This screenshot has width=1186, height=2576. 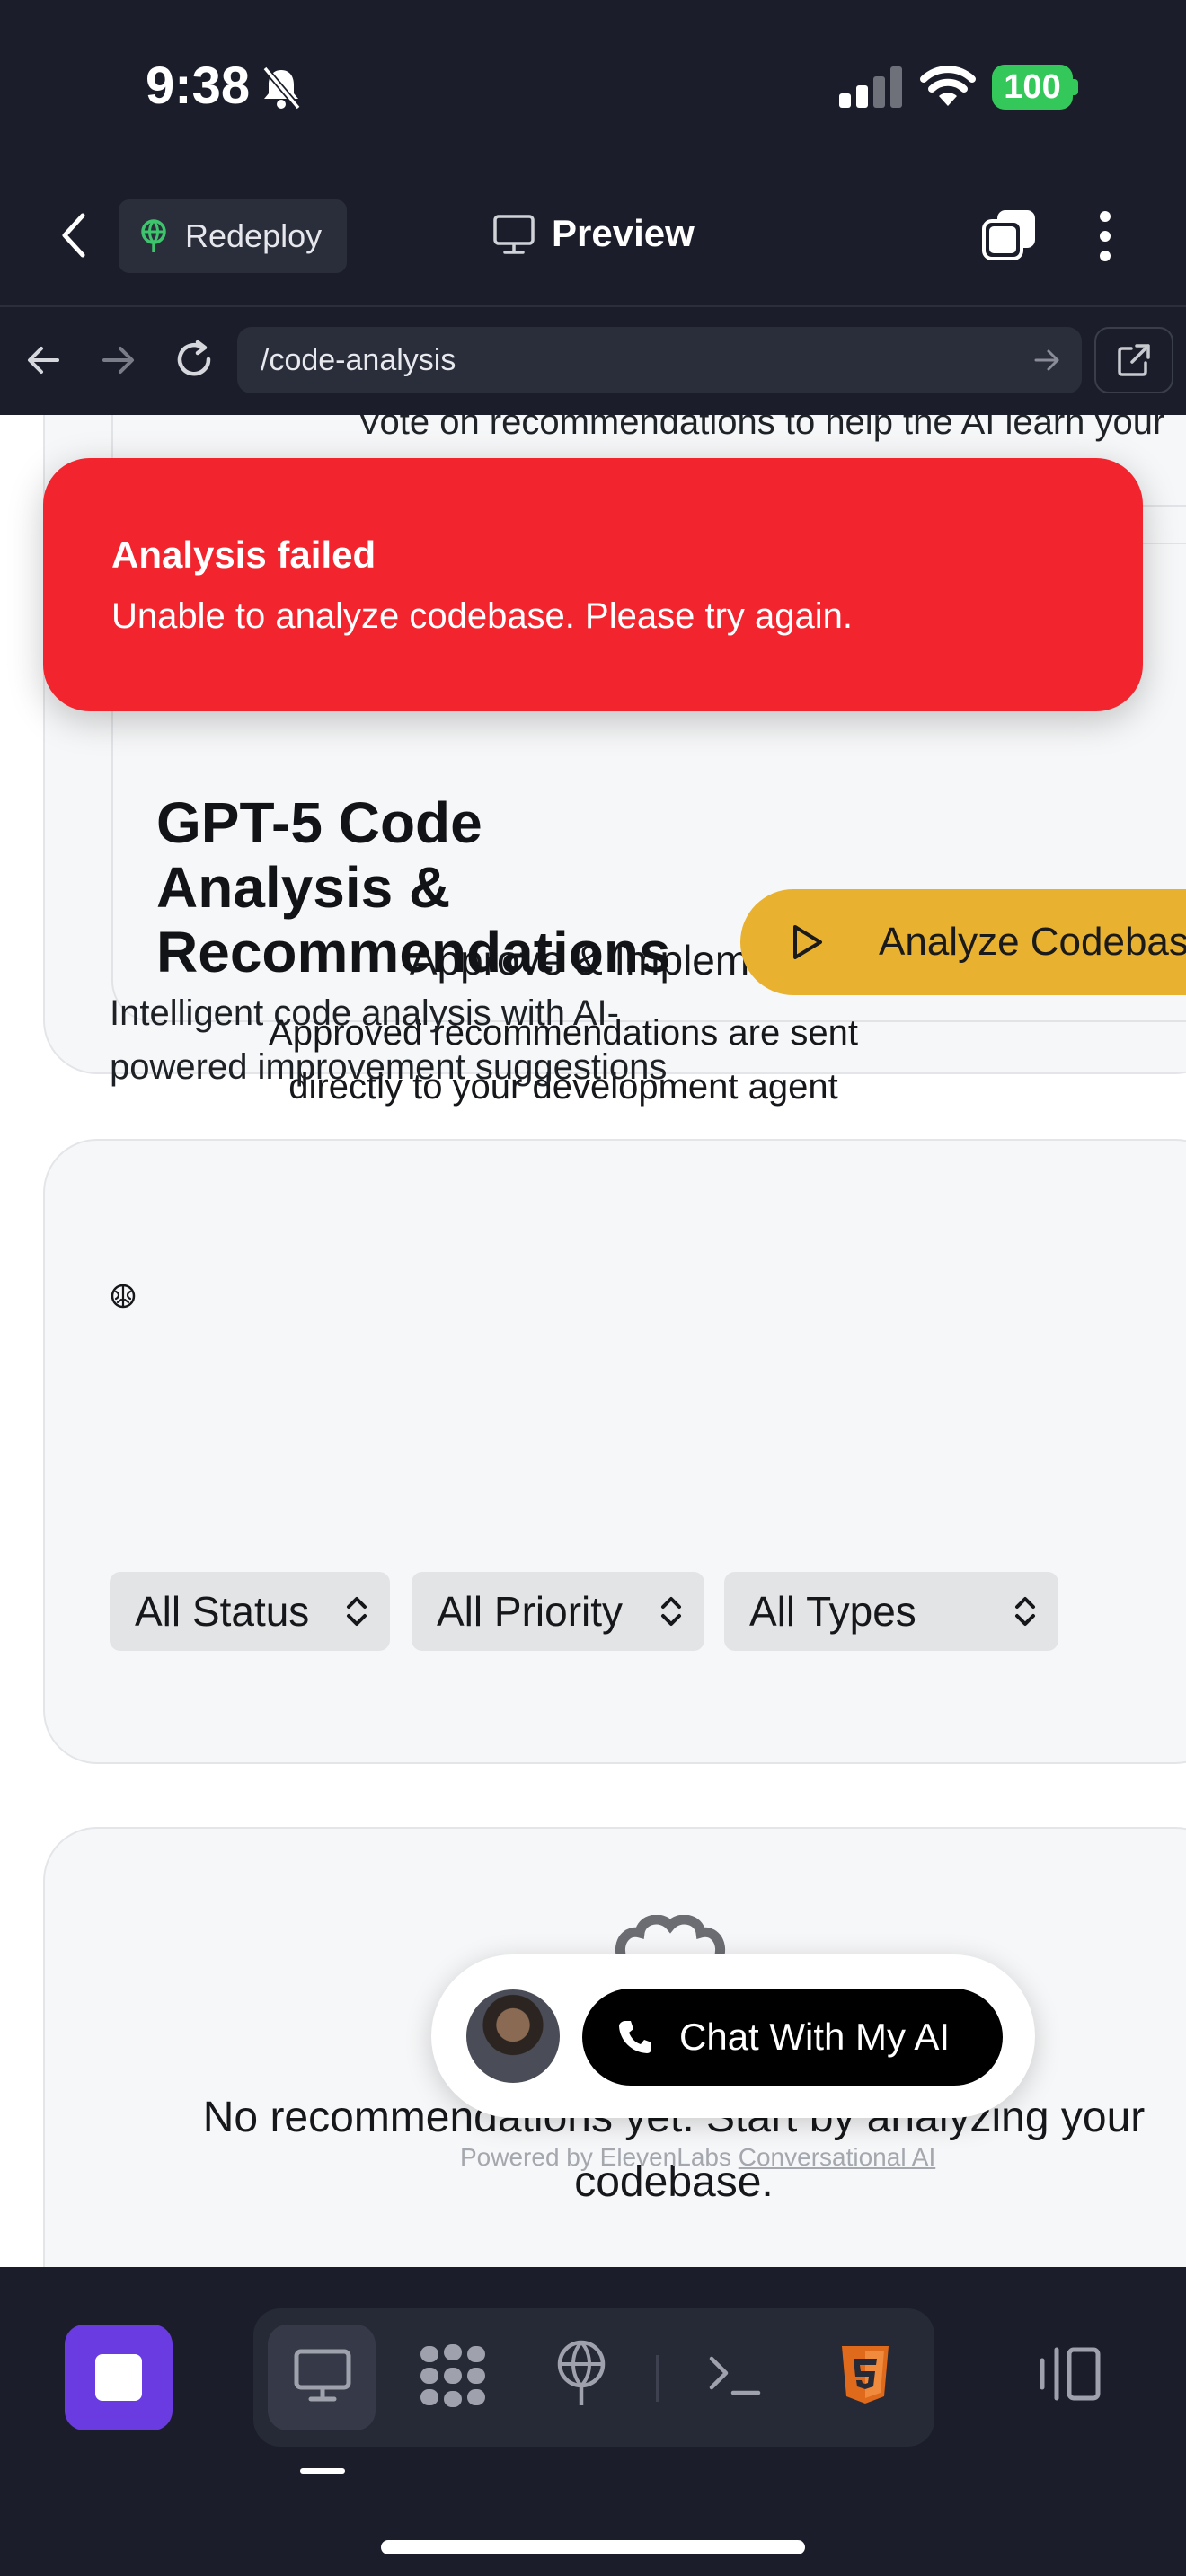 What do you see at coordinates (670, 1937) in the screenshot?
I see `brain-outline-icon` at bounding box center [670, 1937].